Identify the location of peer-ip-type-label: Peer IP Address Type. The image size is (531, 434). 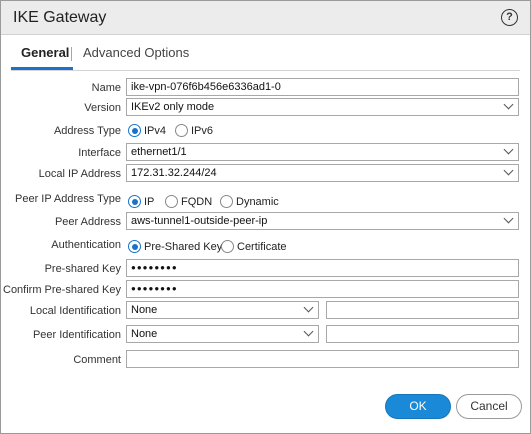
(68, 199).